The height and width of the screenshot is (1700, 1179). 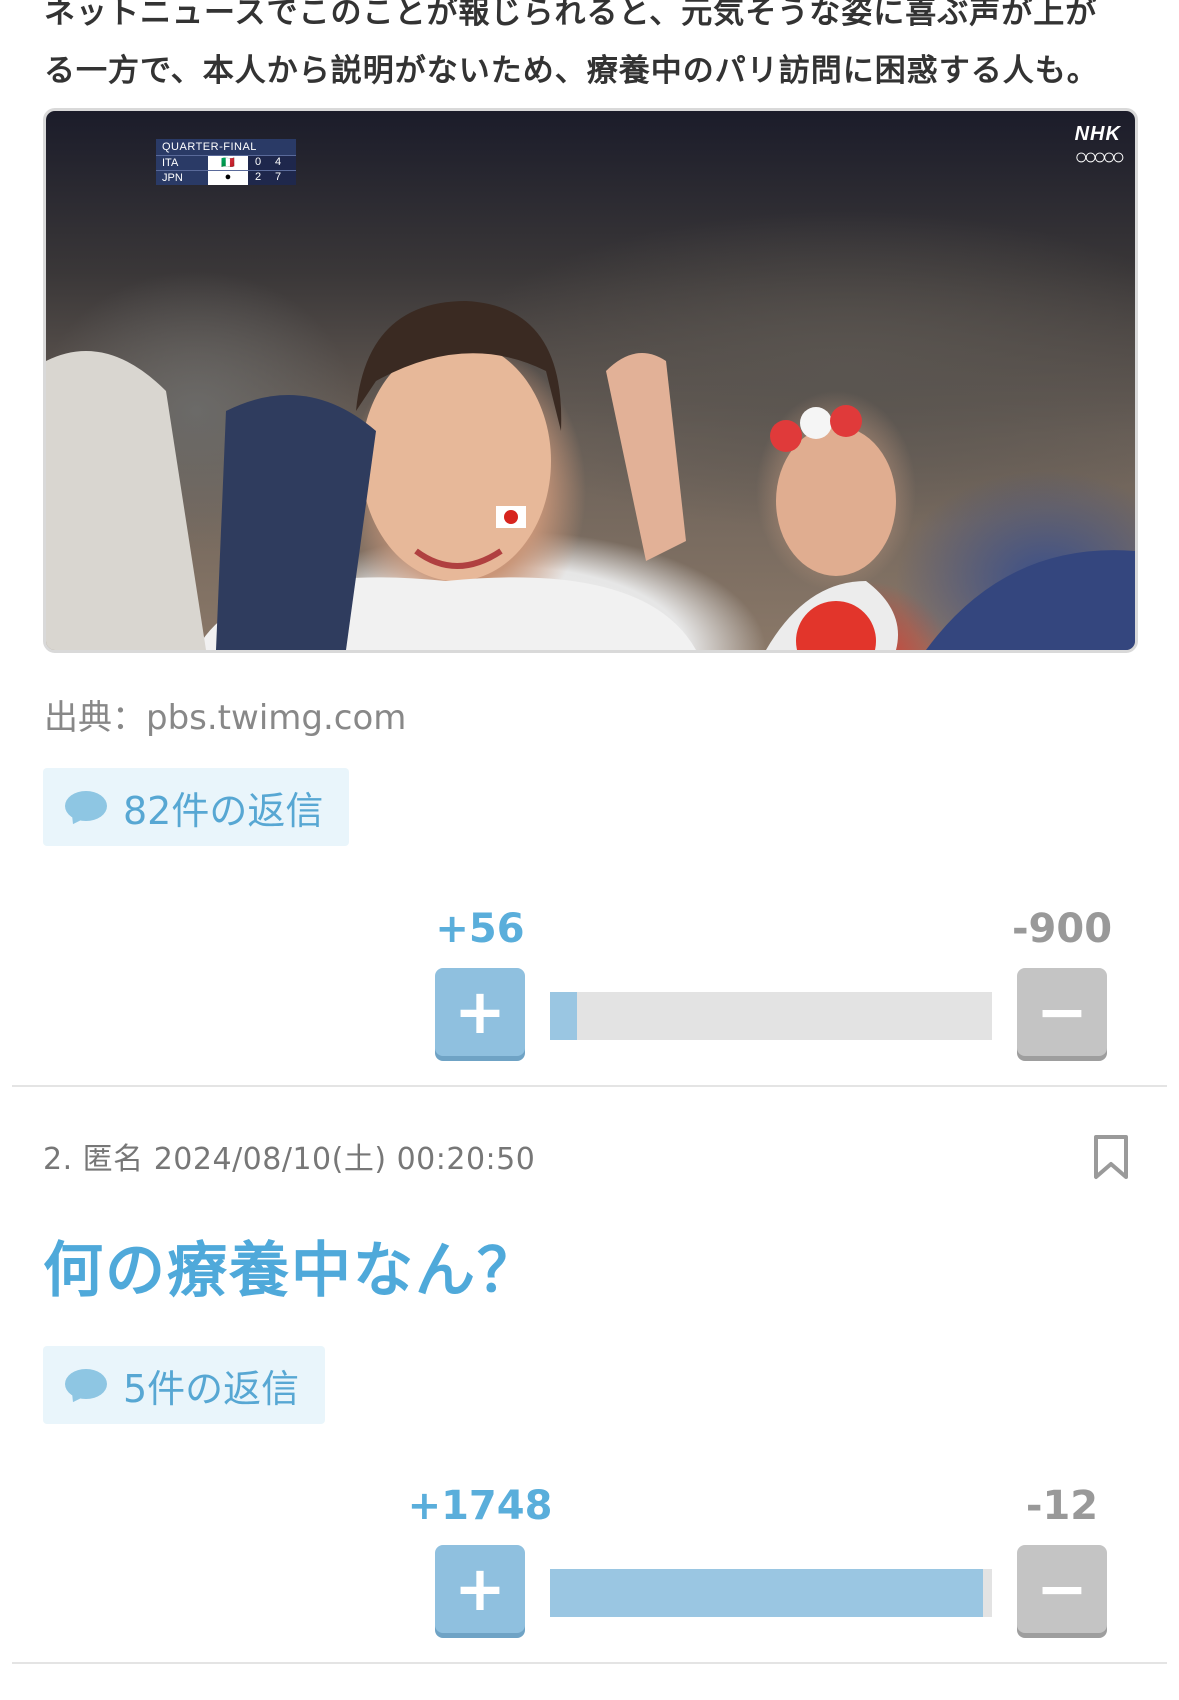 What do you see at coordinates (291, 1271) in the screenshot?
I see `comment-body: 何の療養中なん？` at bounding box center [291, 1271].